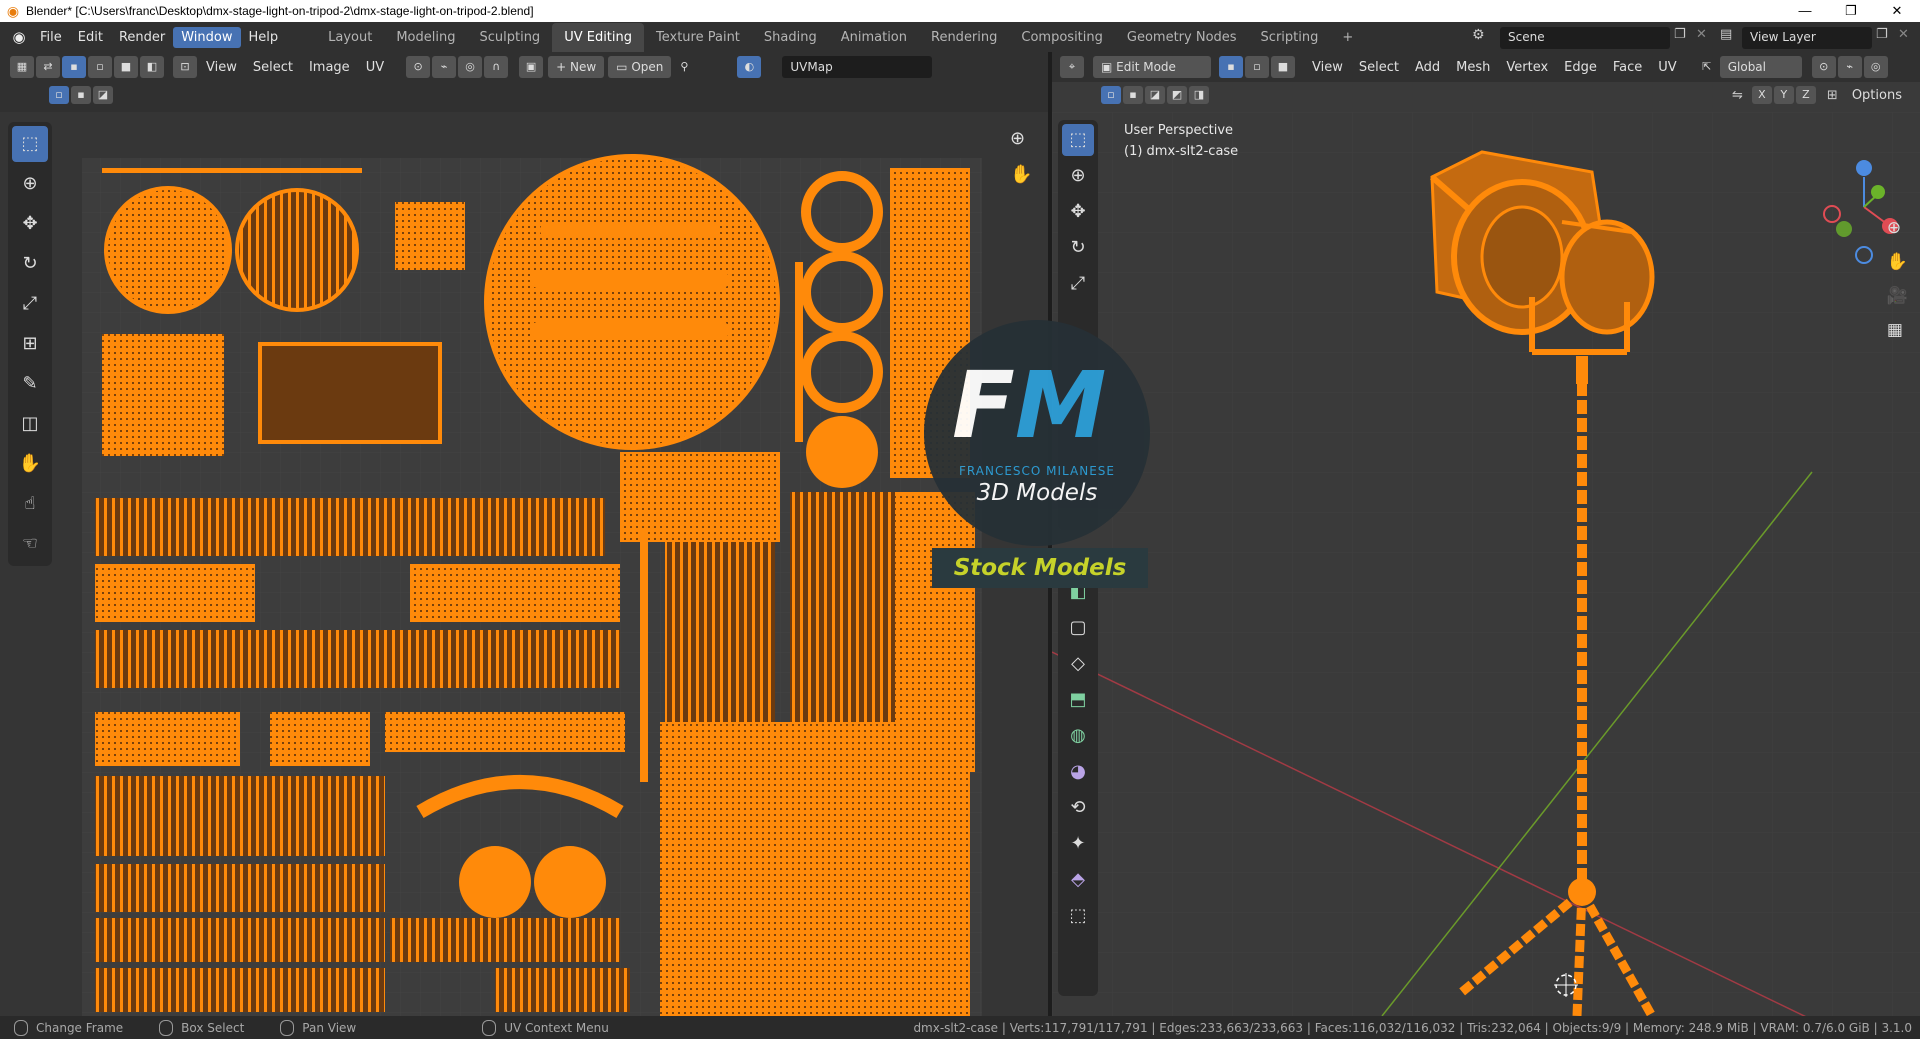 This screenshot has width=1920, height=1039. Describe the element at coordinates (74, 67) in the screenshot. I see `vertex-select-icon: ▪` at that location.